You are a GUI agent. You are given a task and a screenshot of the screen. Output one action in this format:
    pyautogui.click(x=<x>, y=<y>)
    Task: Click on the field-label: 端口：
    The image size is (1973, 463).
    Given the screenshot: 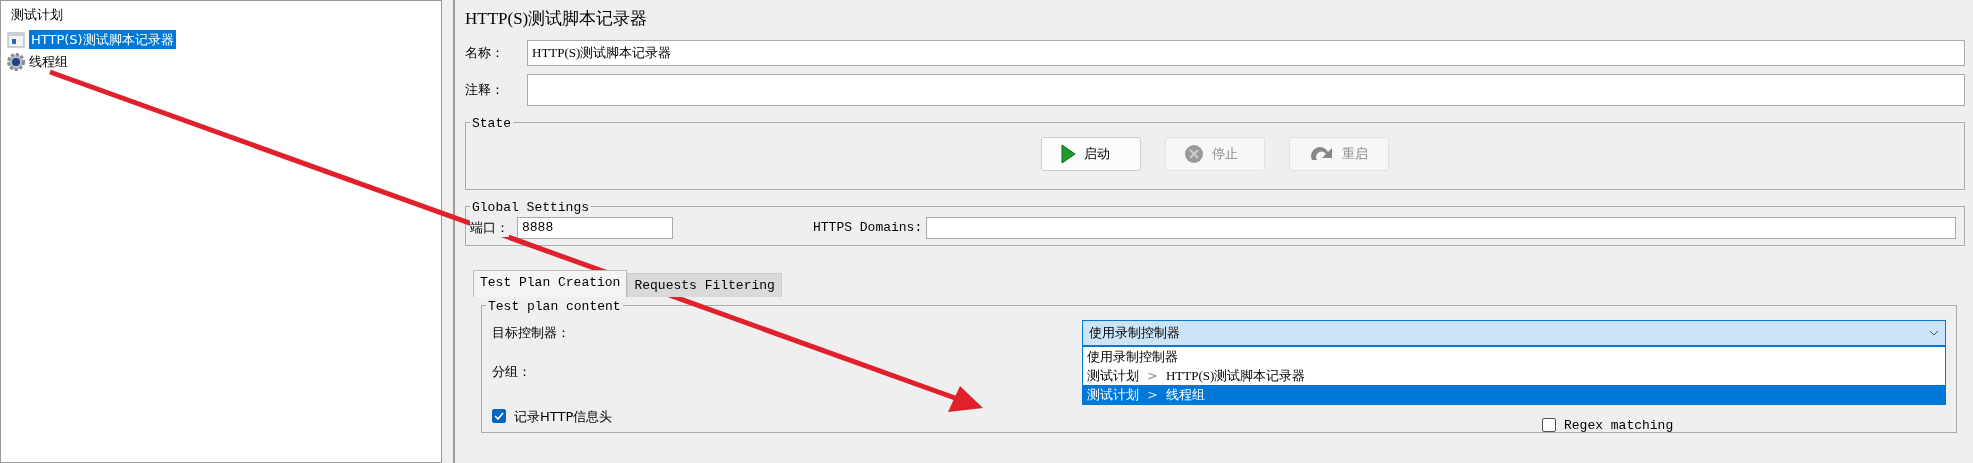 What is the action you would take?
    pyautogui.click(x=489, y=227)
    